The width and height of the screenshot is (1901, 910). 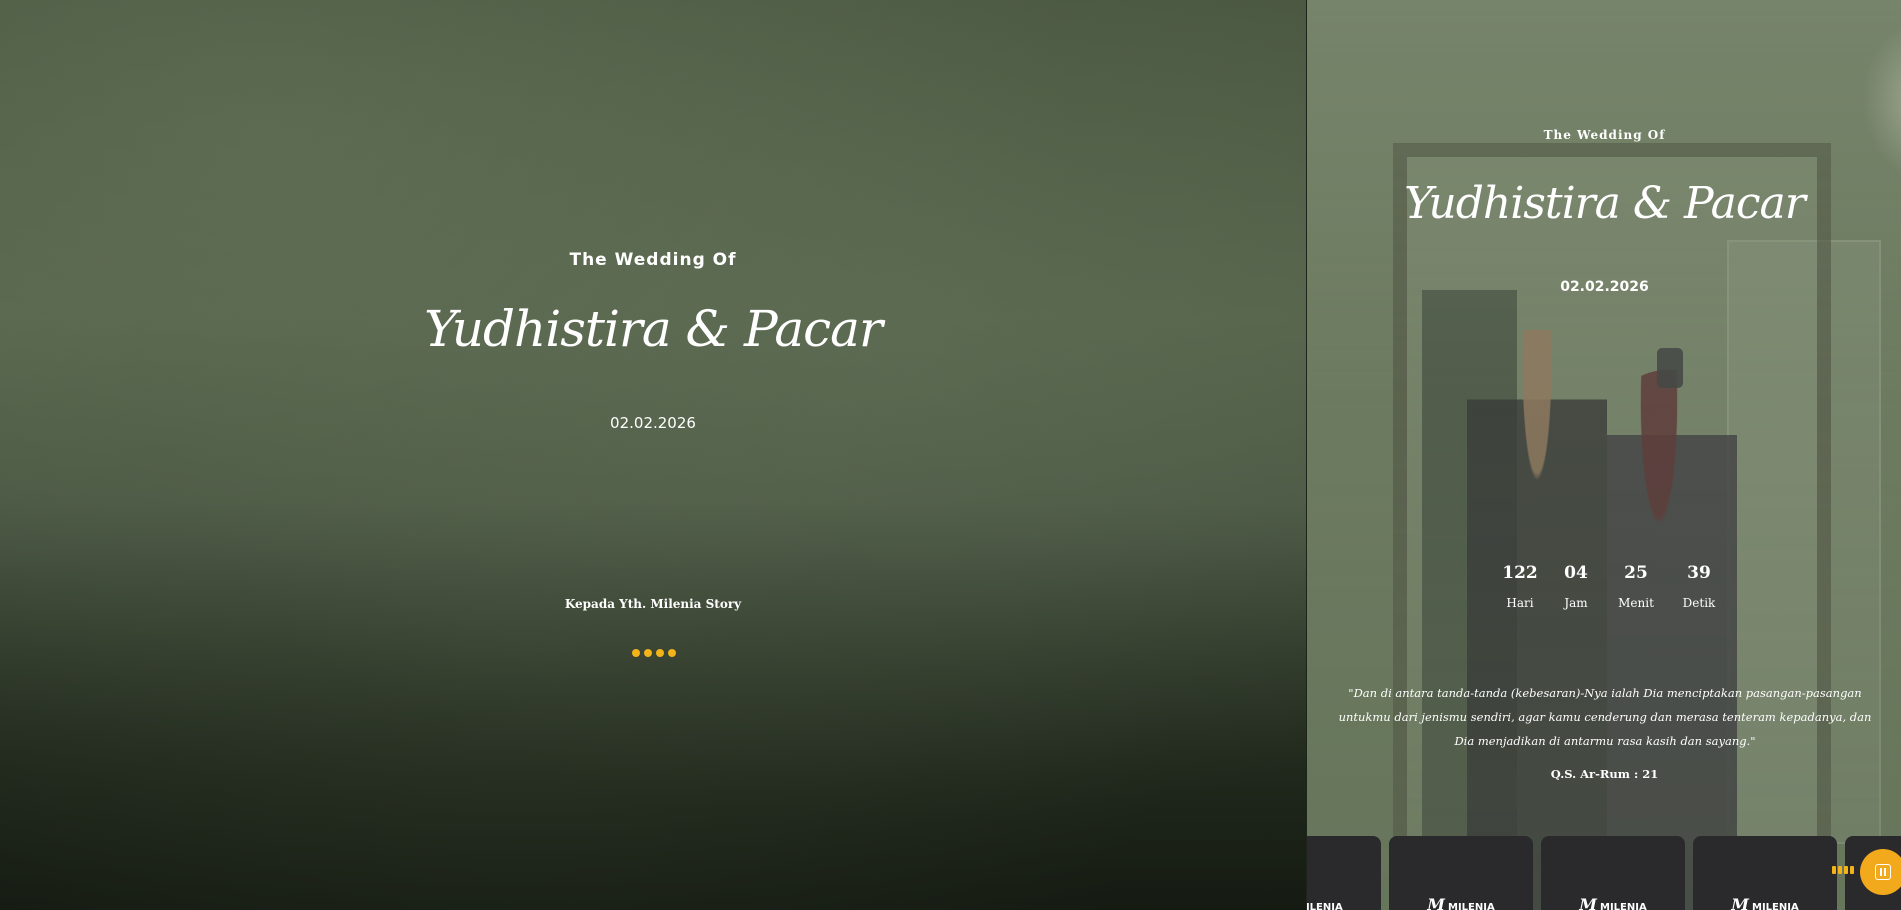 I want to click on bars-loader-icon, so click(x=1843, y=870).